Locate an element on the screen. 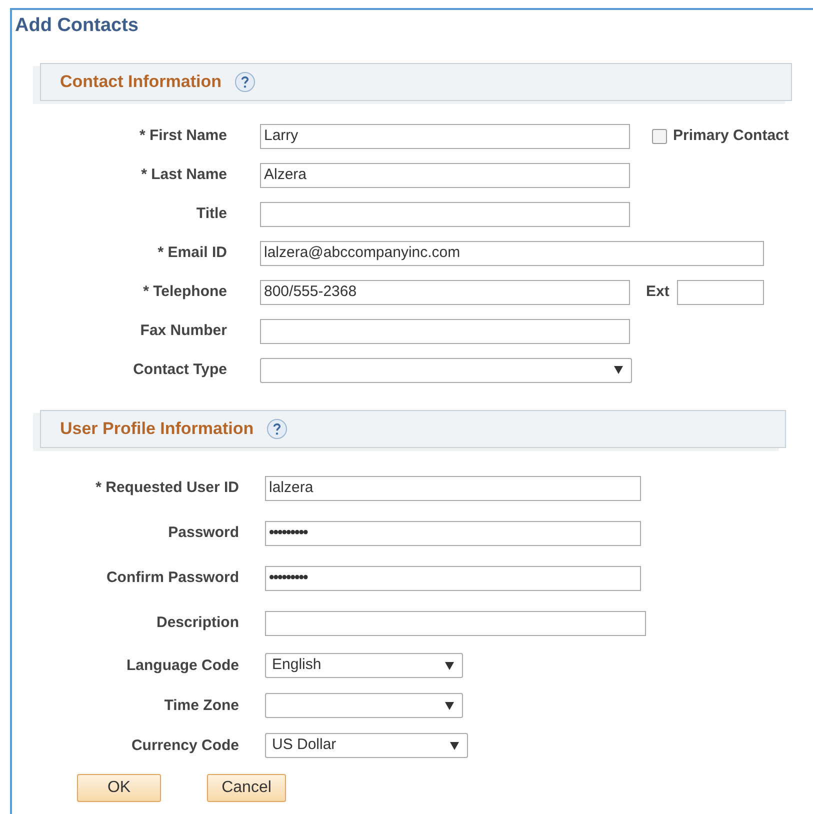 The width and height of the screenshot is (813, 814). checkbox is located at coordinates (659, 136).